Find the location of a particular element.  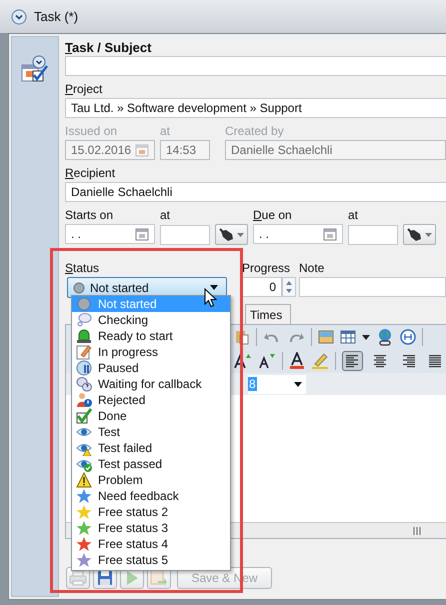

status-option: Ready to start is located at coordinates (151, 336).